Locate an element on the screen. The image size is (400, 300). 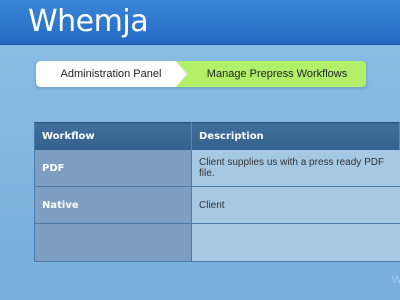
column-header-workflow: Workflow is located at coordinates (113, 136).